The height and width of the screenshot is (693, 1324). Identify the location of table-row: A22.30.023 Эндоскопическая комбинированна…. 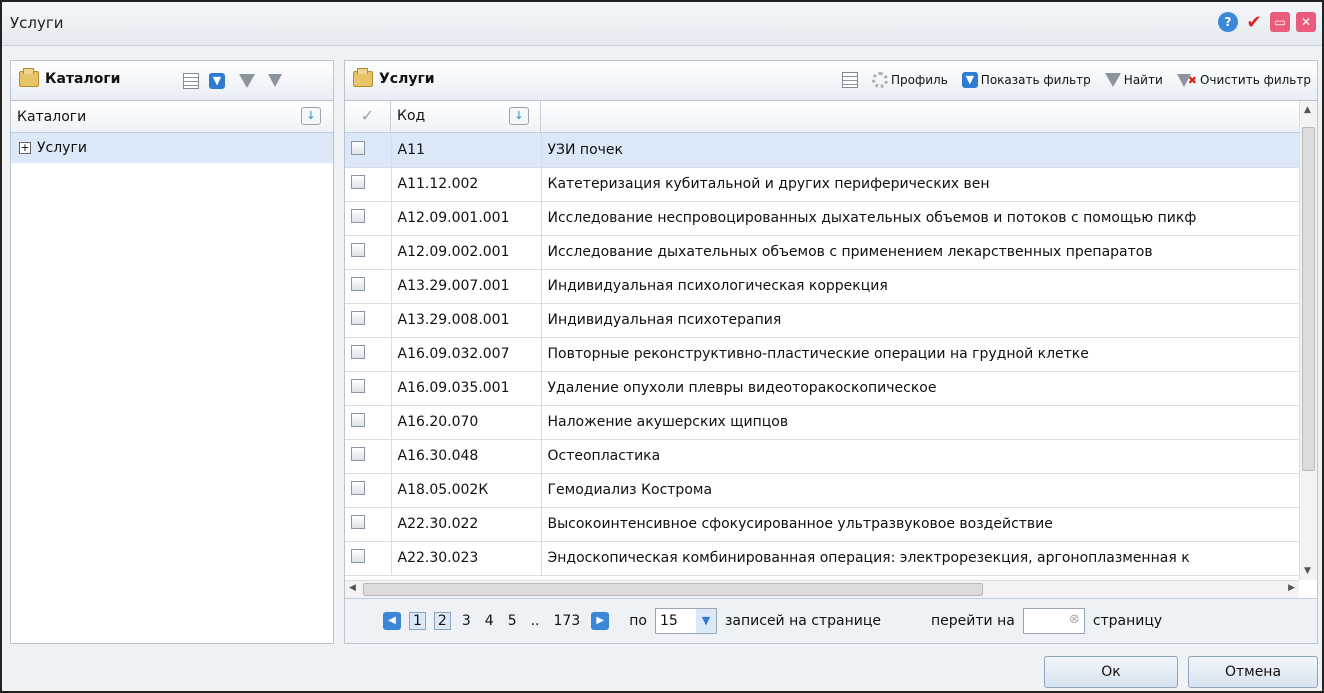
(822, 558).